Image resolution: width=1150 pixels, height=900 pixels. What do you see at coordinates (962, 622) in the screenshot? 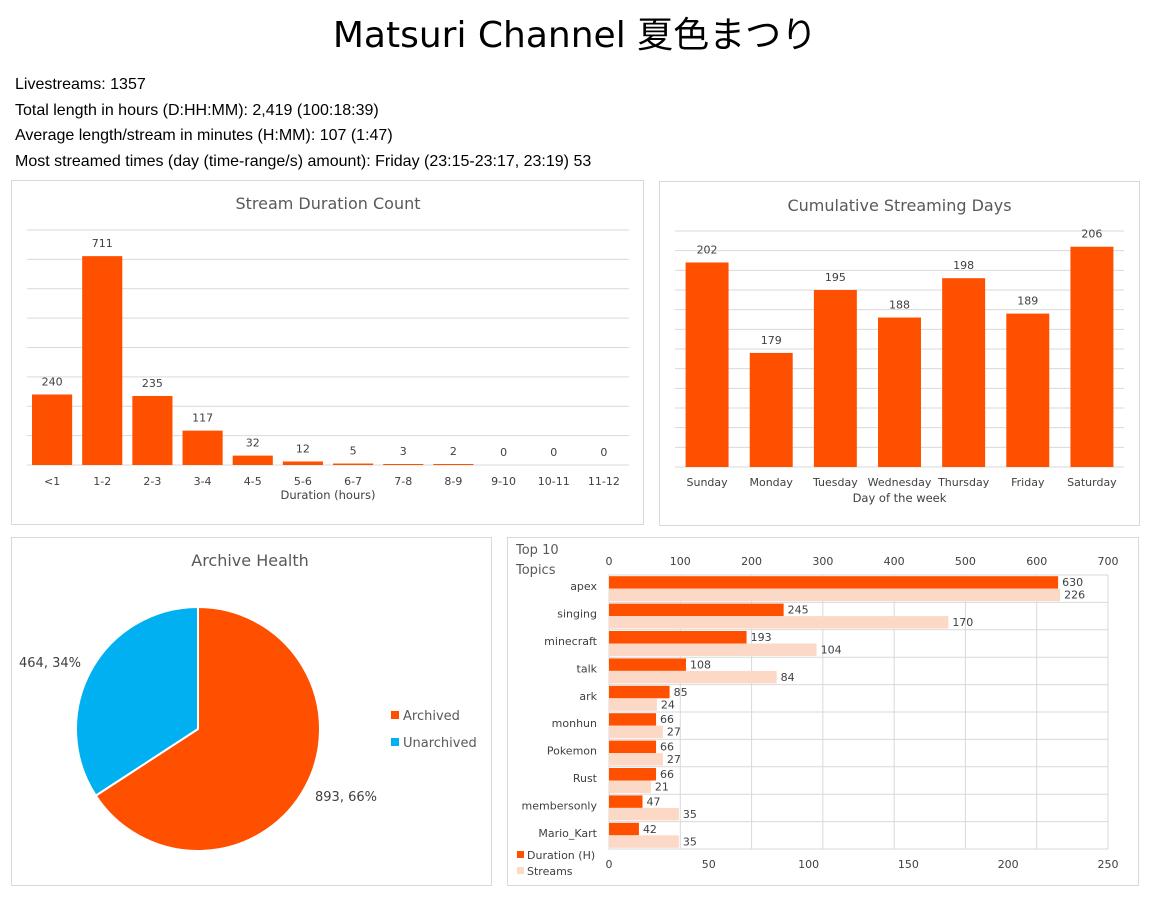
I see `streams-data-label: 170` at bounding box center [962, 622].